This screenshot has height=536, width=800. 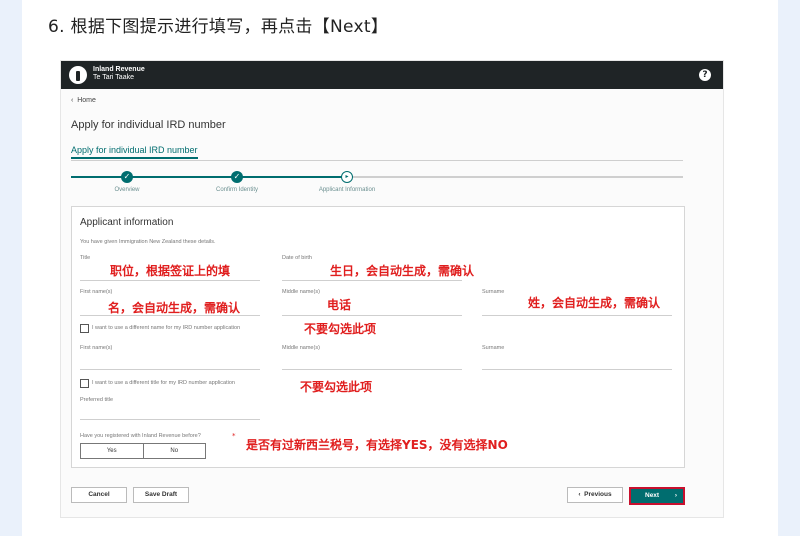 What do you see at coordinates (127, 190) in the screenshot?
I see `step-label-overview: Overview` at bounding box center [127, 190].